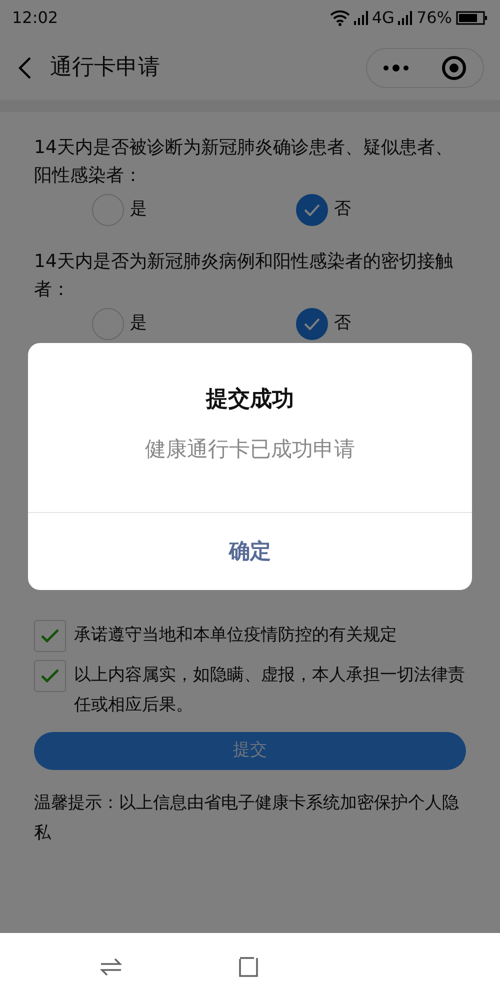 This screenshot has height=1000, width=500. Describe the element at coordinates (250, 449) in the screenshot. I see `dialog-message: 健康通行卡已成功申请` at that location.